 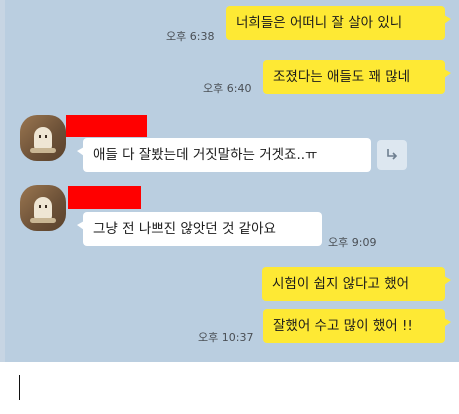 I want to click on message-bubble-sent: 시험이 쉽지 않다고 했어, so click(x=356, y=284).